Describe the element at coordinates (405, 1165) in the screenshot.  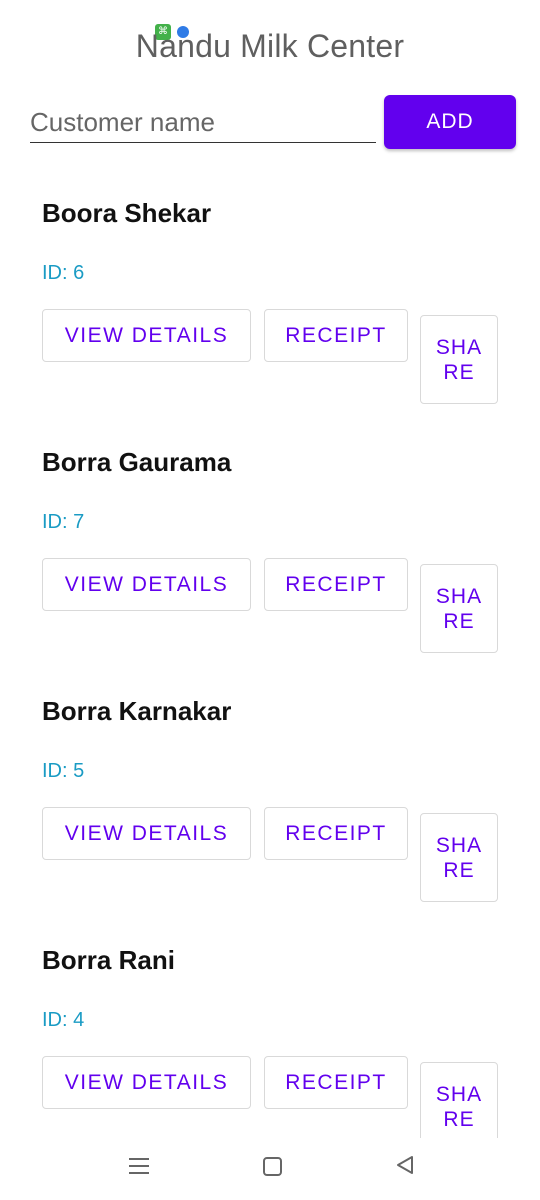
I see `back-icon` at that location.